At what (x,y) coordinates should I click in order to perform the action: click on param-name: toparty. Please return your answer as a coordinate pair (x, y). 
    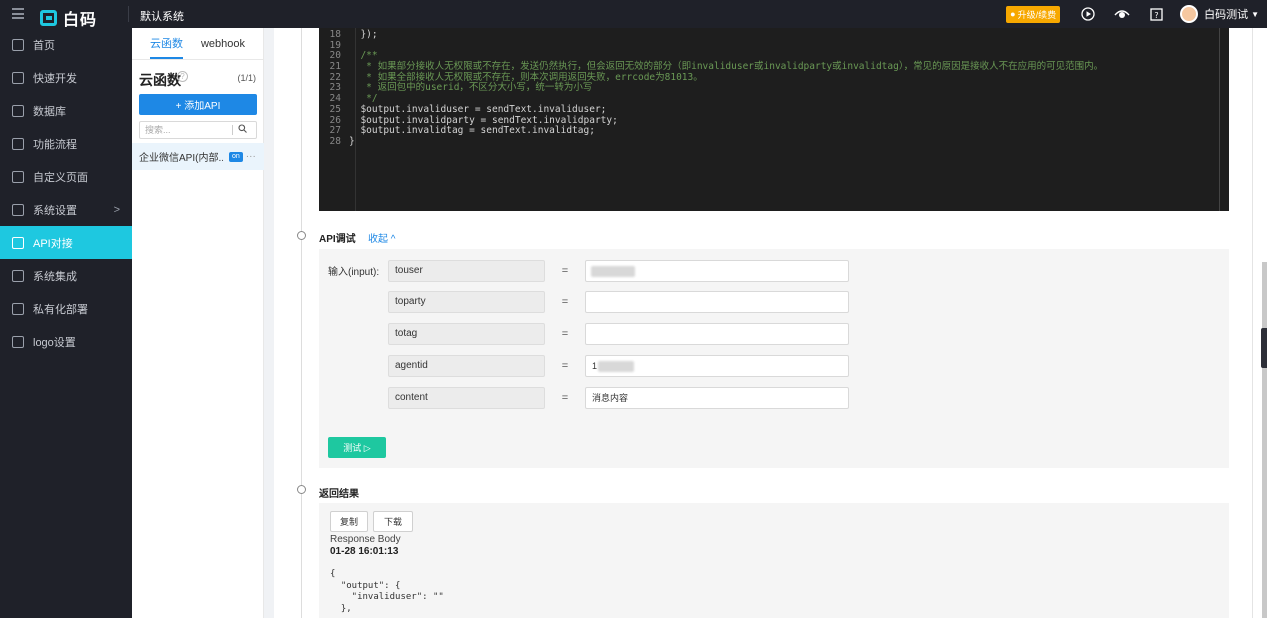
    Looking at the image, I should click on (466, 302).